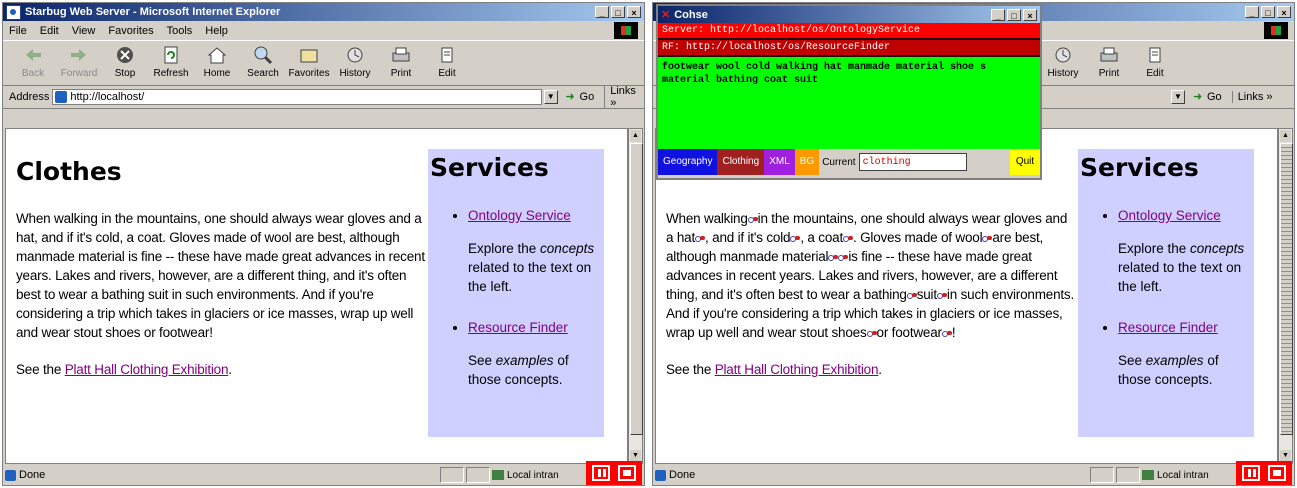 This screenshot has height=488, width=1297. I want to click on stop-button: Stop, so click(125, 60).